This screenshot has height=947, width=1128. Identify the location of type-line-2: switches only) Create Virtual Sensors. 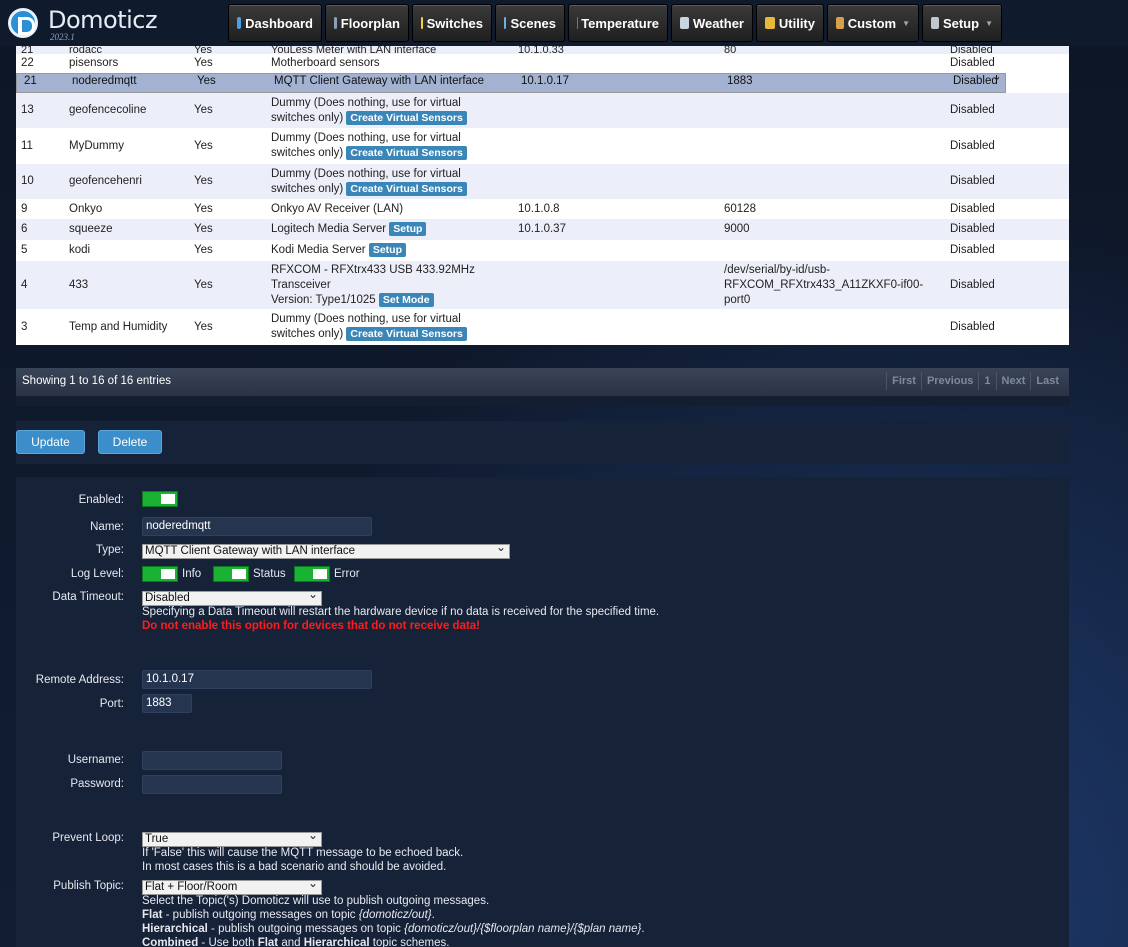
(389, 153).